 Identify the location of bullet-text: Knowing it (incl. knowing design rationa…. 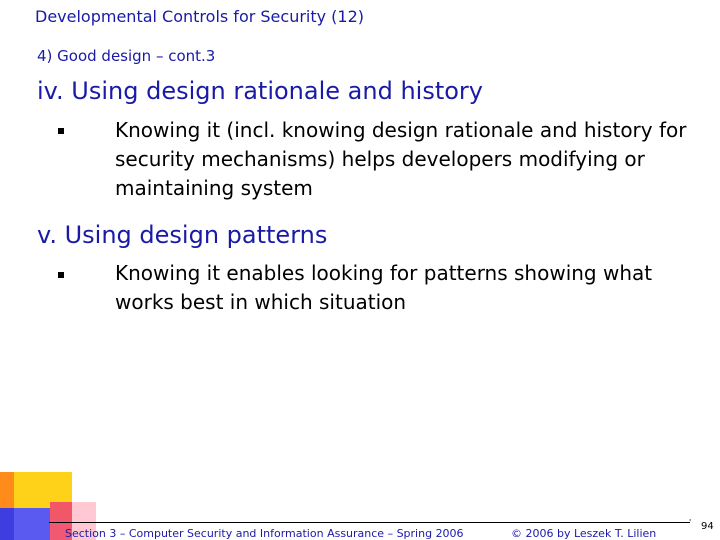
(401, 159).